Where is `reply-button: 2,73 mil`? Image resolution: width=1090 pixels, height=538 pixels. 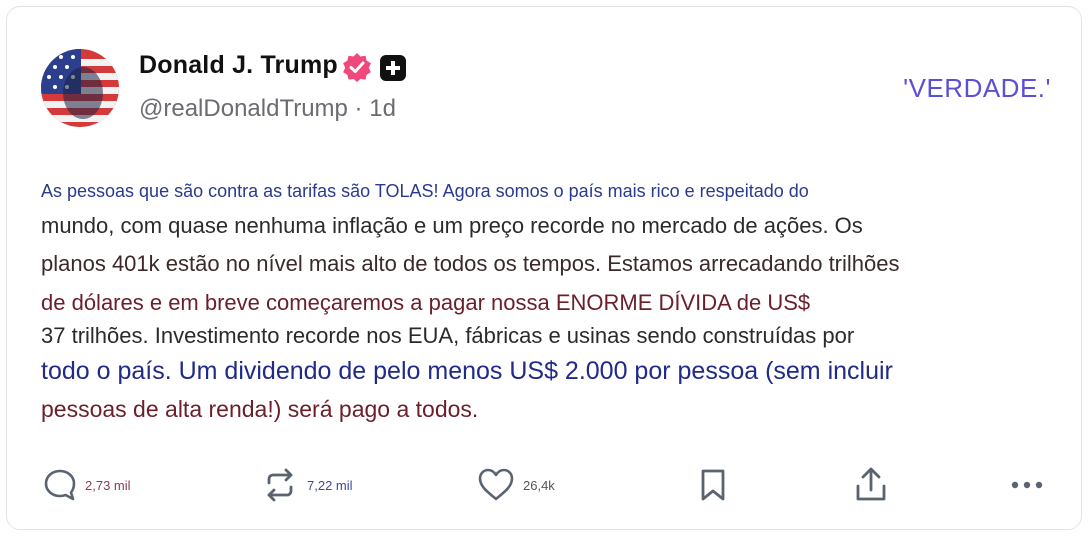 reply-button: 2,73 mil is located at coordinates (87, 485).